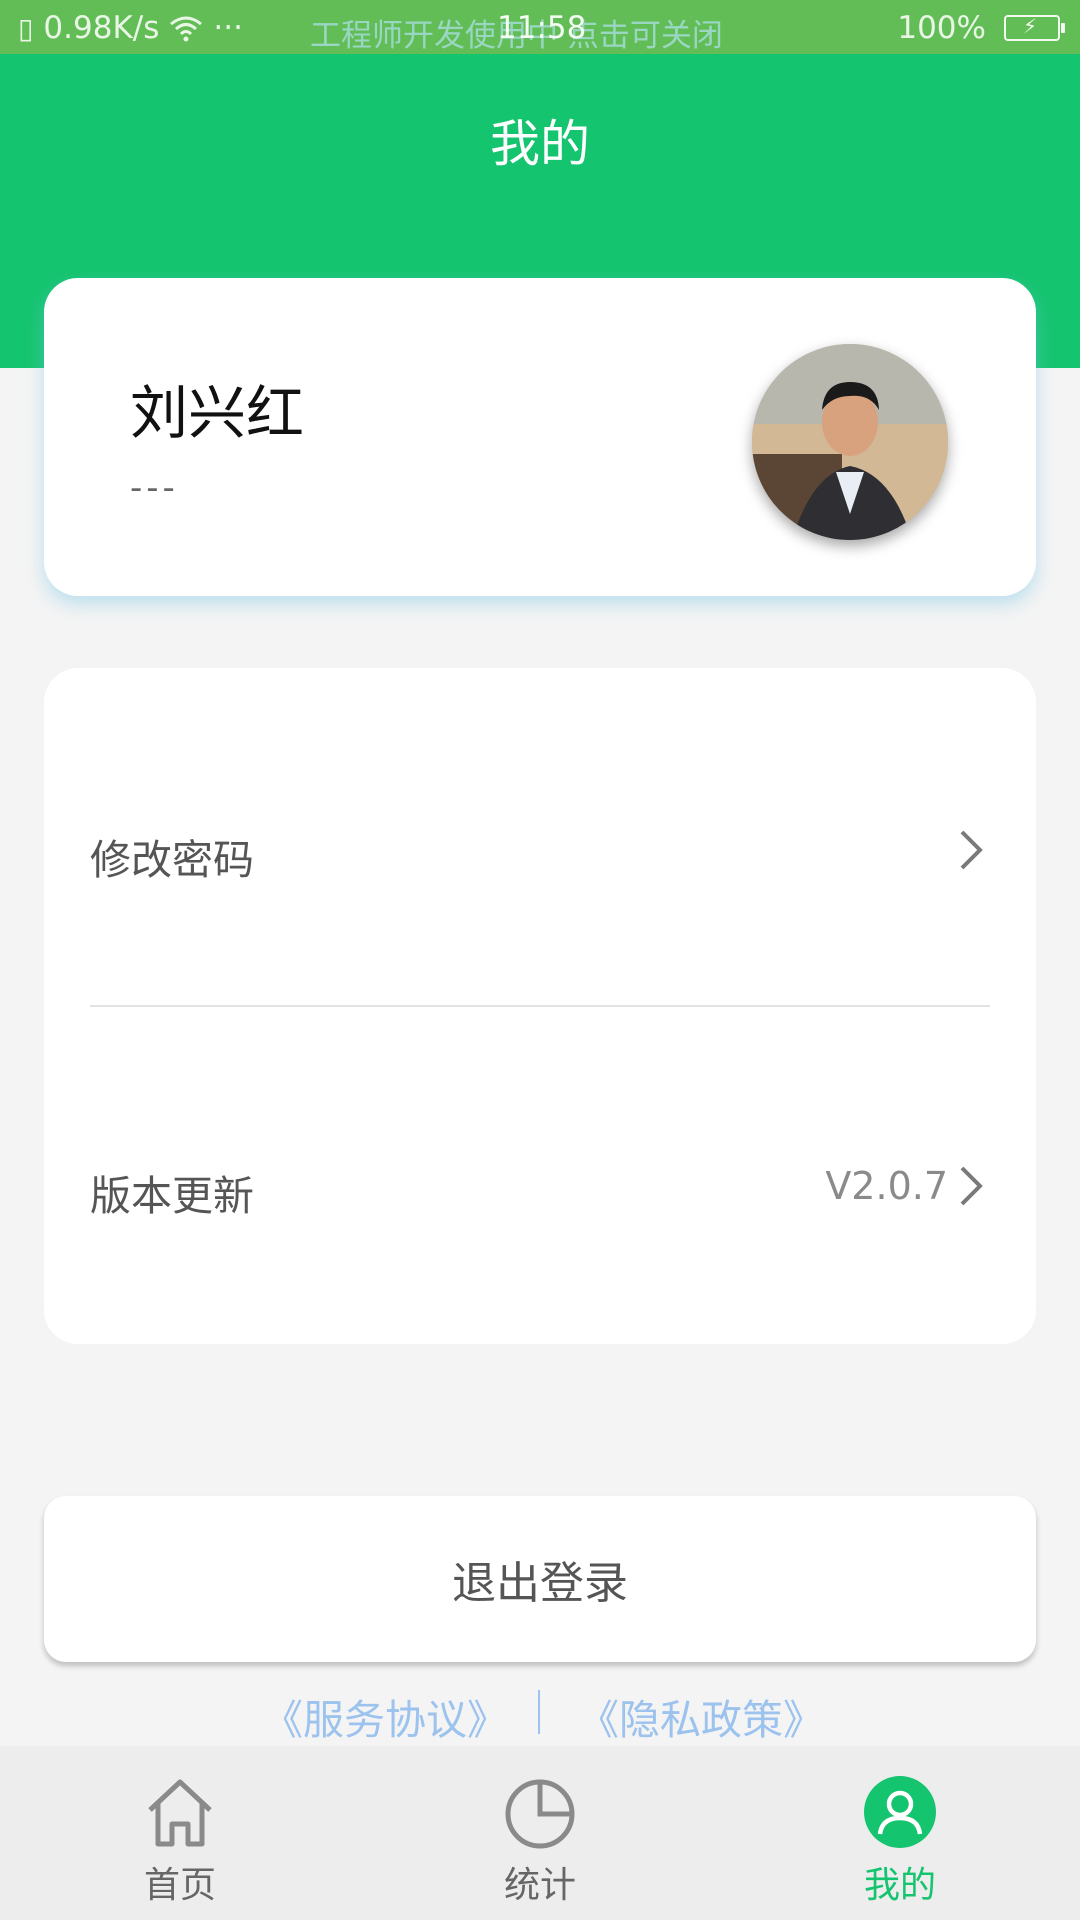 This screenshot has width=1080, height=1920. I want to click on tab-statistics: 统计, so click(540, 1833).